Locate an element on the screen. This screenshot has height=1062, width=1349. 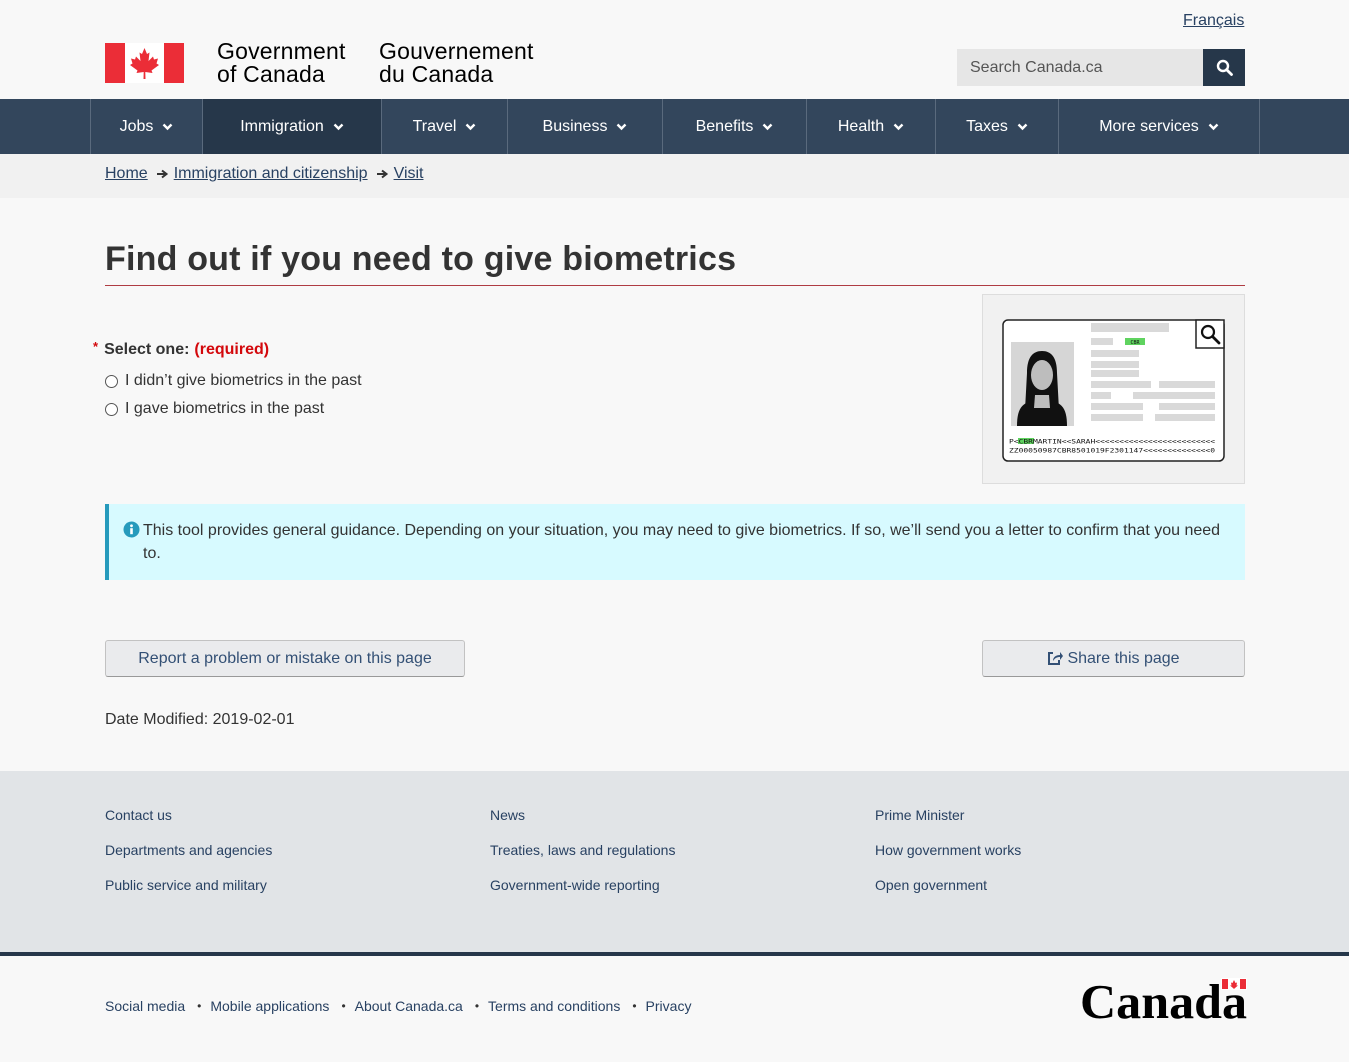
footer-link-how-government-works: How government works is located at coordinates (948, 850).